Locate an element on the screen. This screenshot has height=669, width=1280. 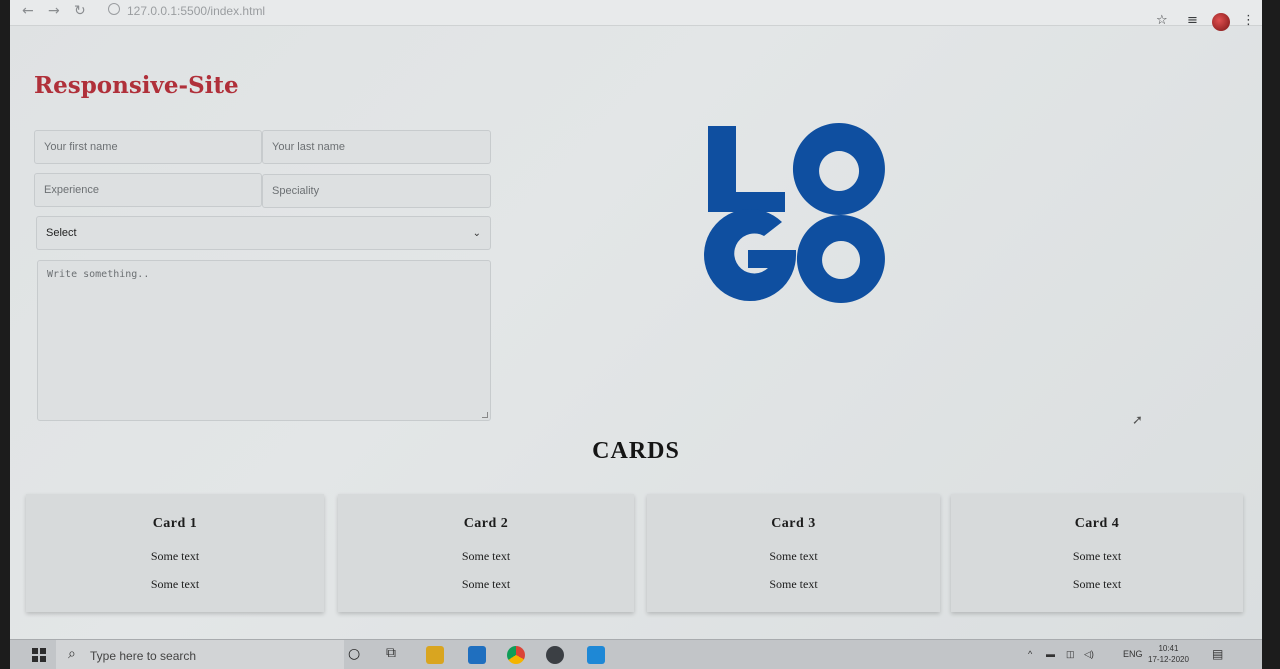
card: Card 2 Some text Some text is located at coordinates (486, 553).